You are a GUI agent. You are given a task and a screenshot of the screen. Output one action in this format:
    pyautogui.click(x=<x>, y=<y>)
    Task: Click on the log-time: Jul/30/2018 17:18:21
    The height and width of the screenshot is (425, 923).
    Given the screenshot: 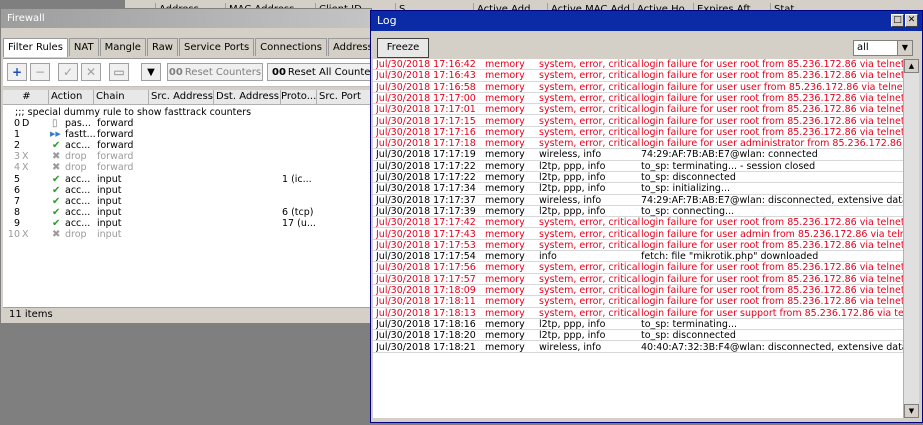 What is the action you would take?
    pyautogui.click(x=426, y=347)
    